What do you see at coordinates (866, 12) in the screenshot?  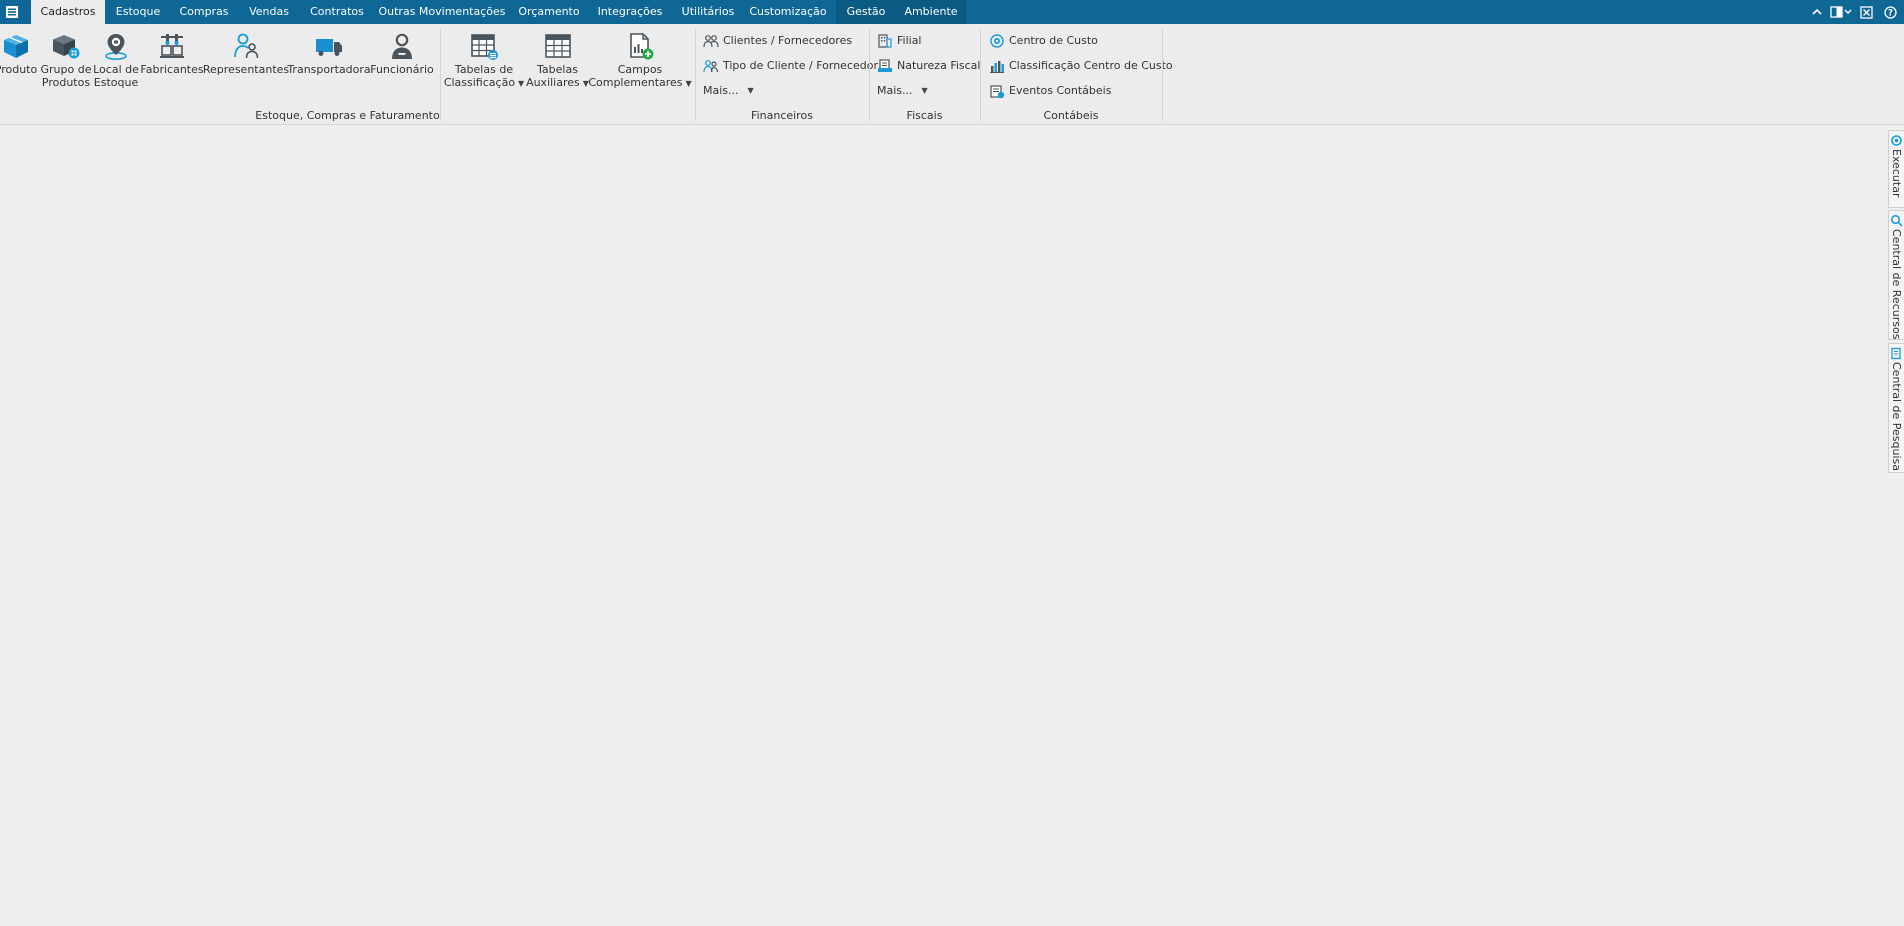 I see `tab-gestao: Gestão` at bounding box center [866, 12].